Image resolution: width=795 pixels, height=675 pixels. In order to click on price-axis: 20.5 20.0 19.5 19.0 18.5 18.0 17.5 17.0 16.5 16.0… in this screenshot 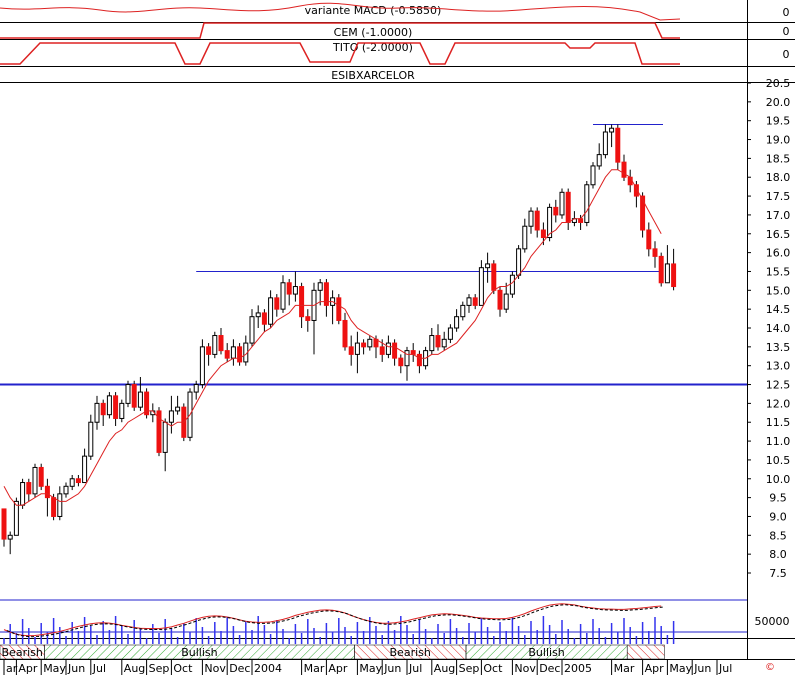, I will do `click(768, 328)`.